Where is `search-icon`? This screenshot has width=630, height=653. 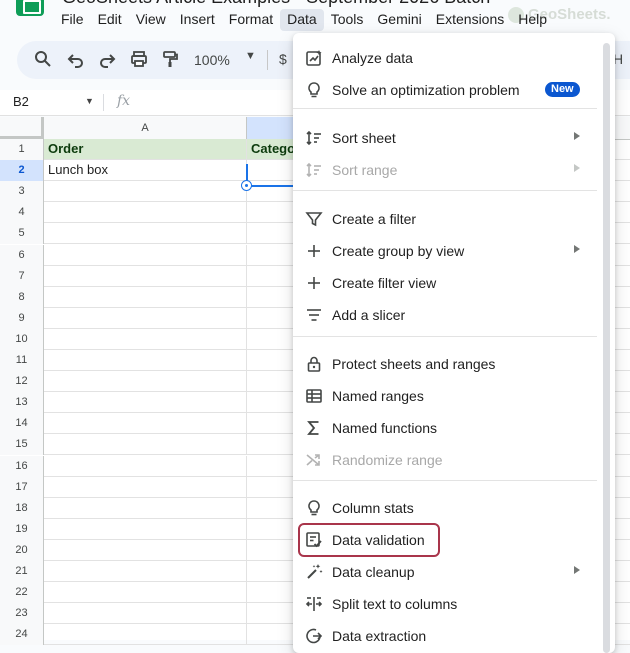 search-icon is located at coordinates (43, 60).